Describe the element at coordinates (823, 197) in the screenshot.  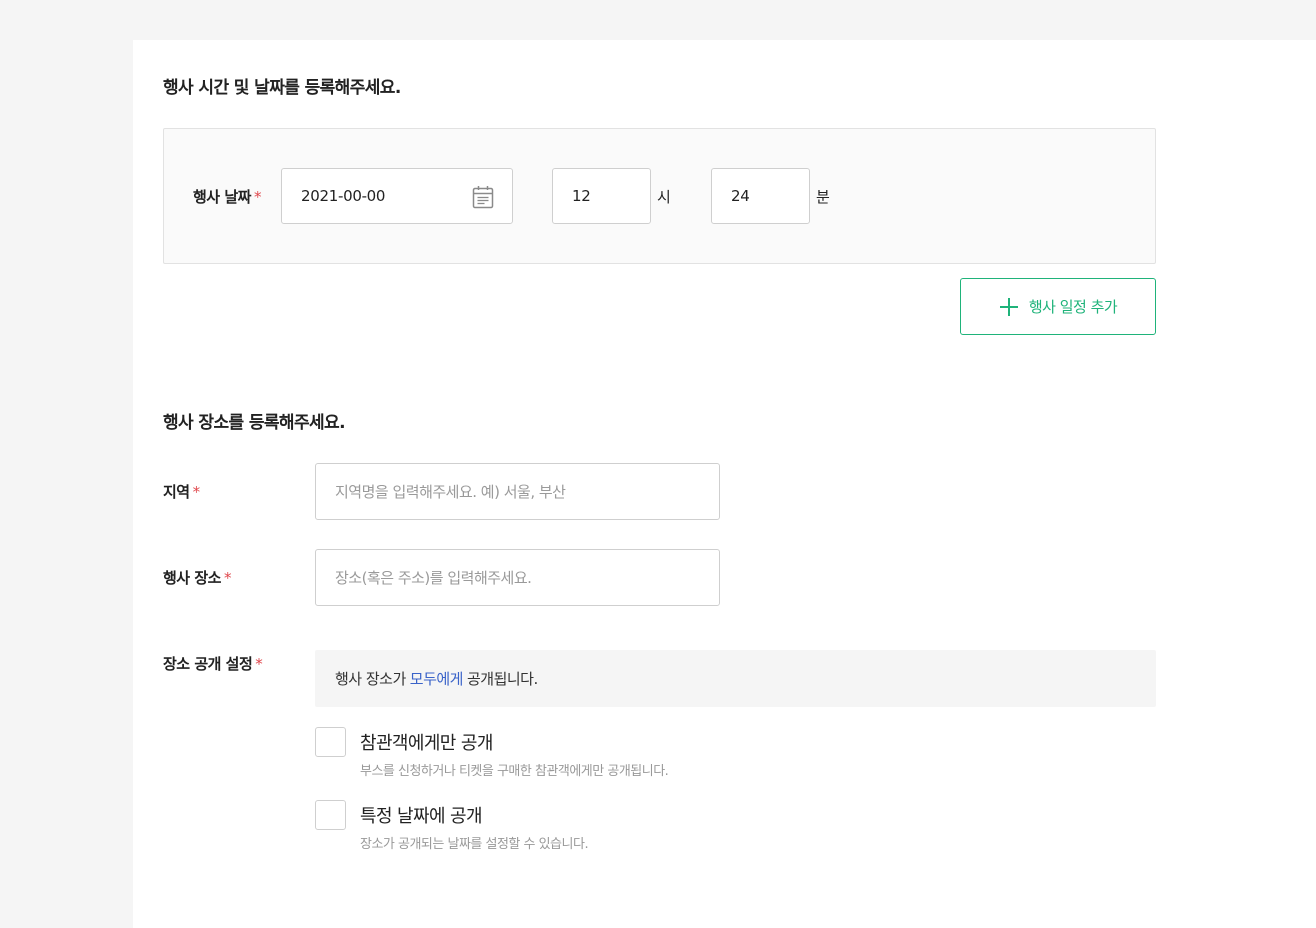
I see `minute-unit: 분` at that location.